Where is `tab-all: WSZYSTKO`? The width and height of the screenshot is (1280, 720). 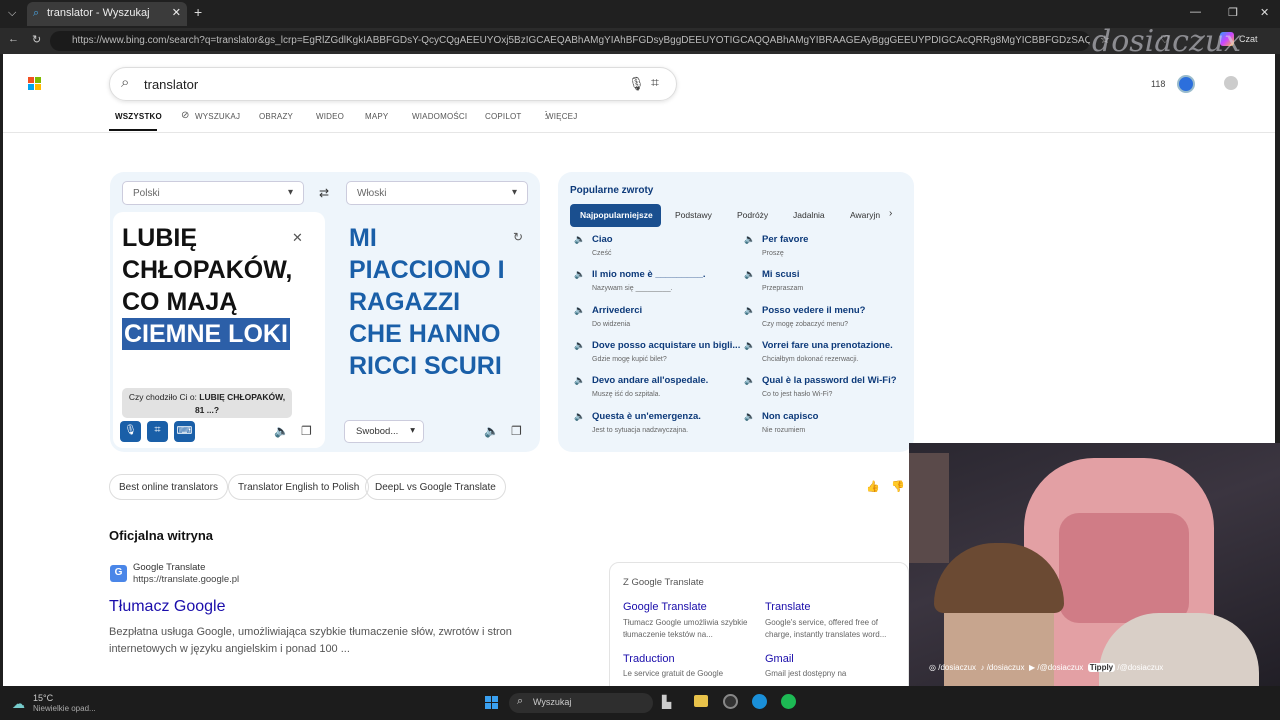 tab-all: WSZYSTKO is located at coordinates (138, 116).